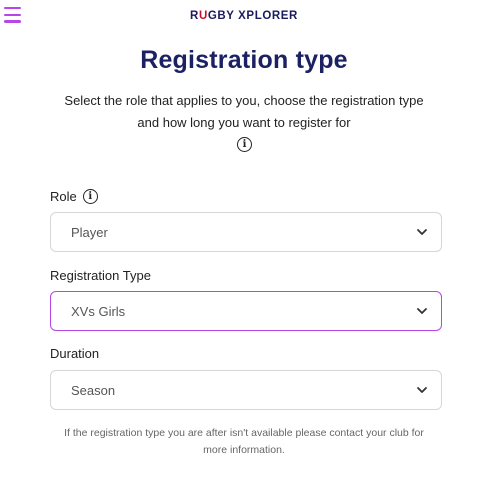 This screenshot has height=478, width=488. What do you see at coordinates (246, 232) in the screenshot?
I see `role-select: Player` at bounding box center [246, 232].